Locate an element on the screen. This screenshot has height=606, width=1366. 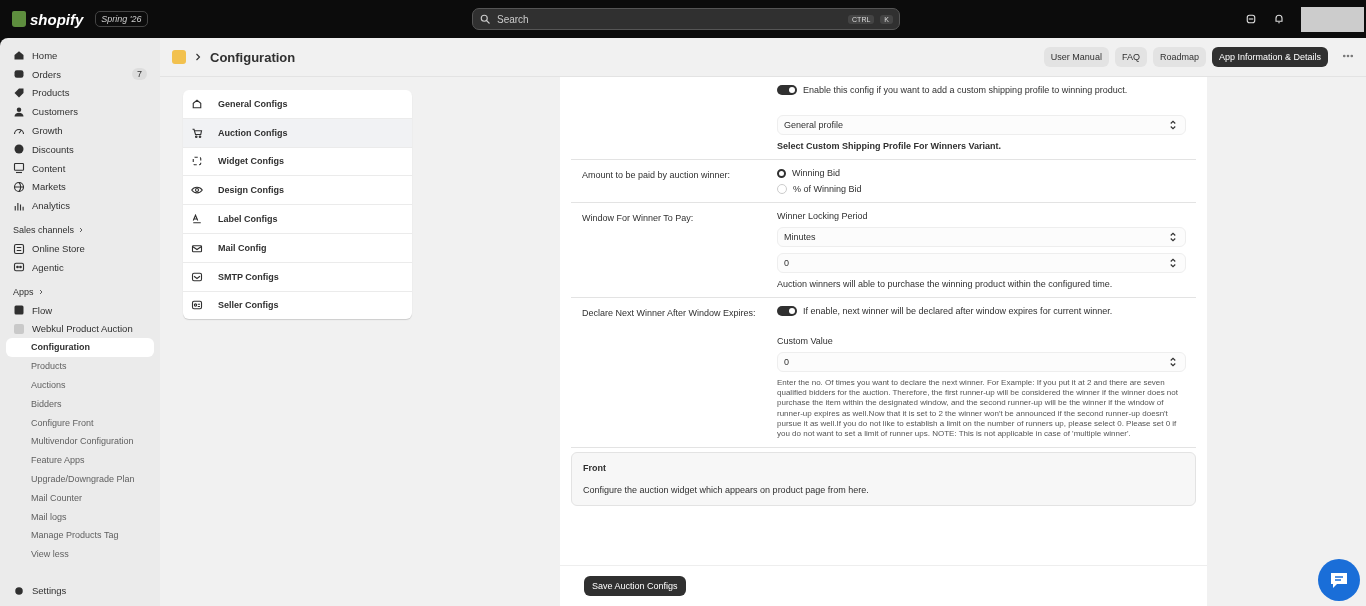
field-label: Custom Value is located at coordinates (805, 341).